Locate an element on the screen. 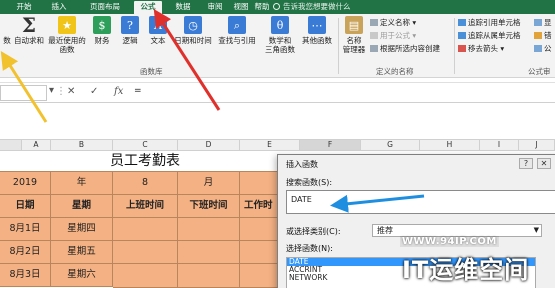  create-from-selection-label: 根据所选内容创建 is located at coordinates (410, 48).